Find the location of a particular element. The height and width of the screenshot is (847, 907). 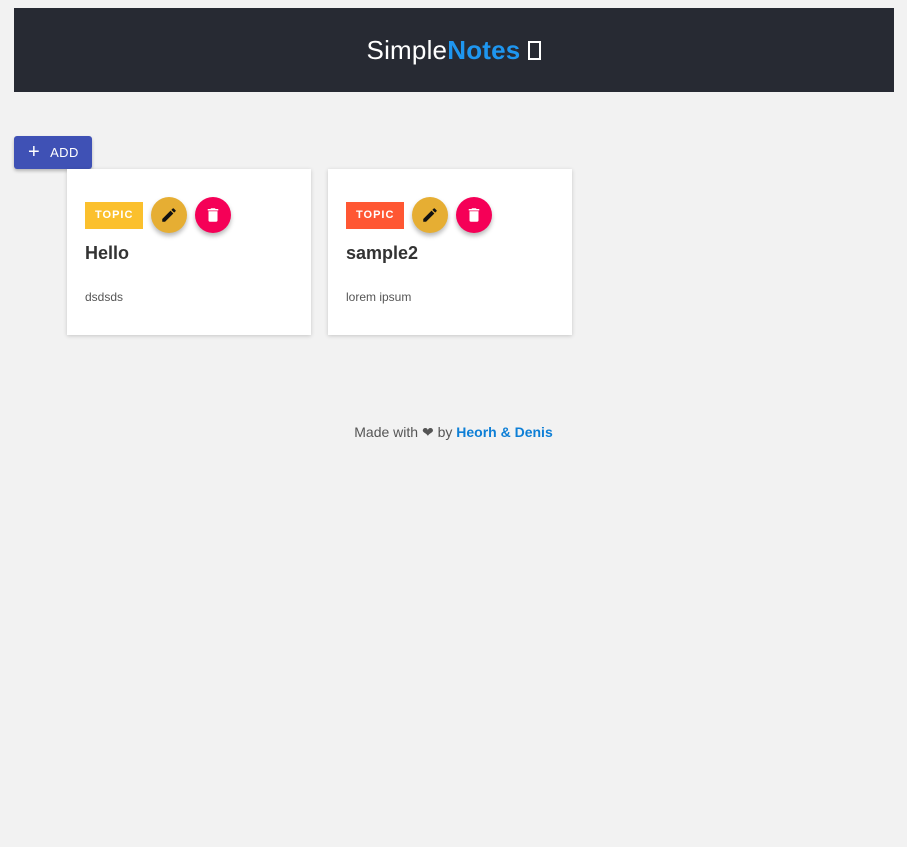

app-header: SimpleNotes is located at coordinates (454, 50).